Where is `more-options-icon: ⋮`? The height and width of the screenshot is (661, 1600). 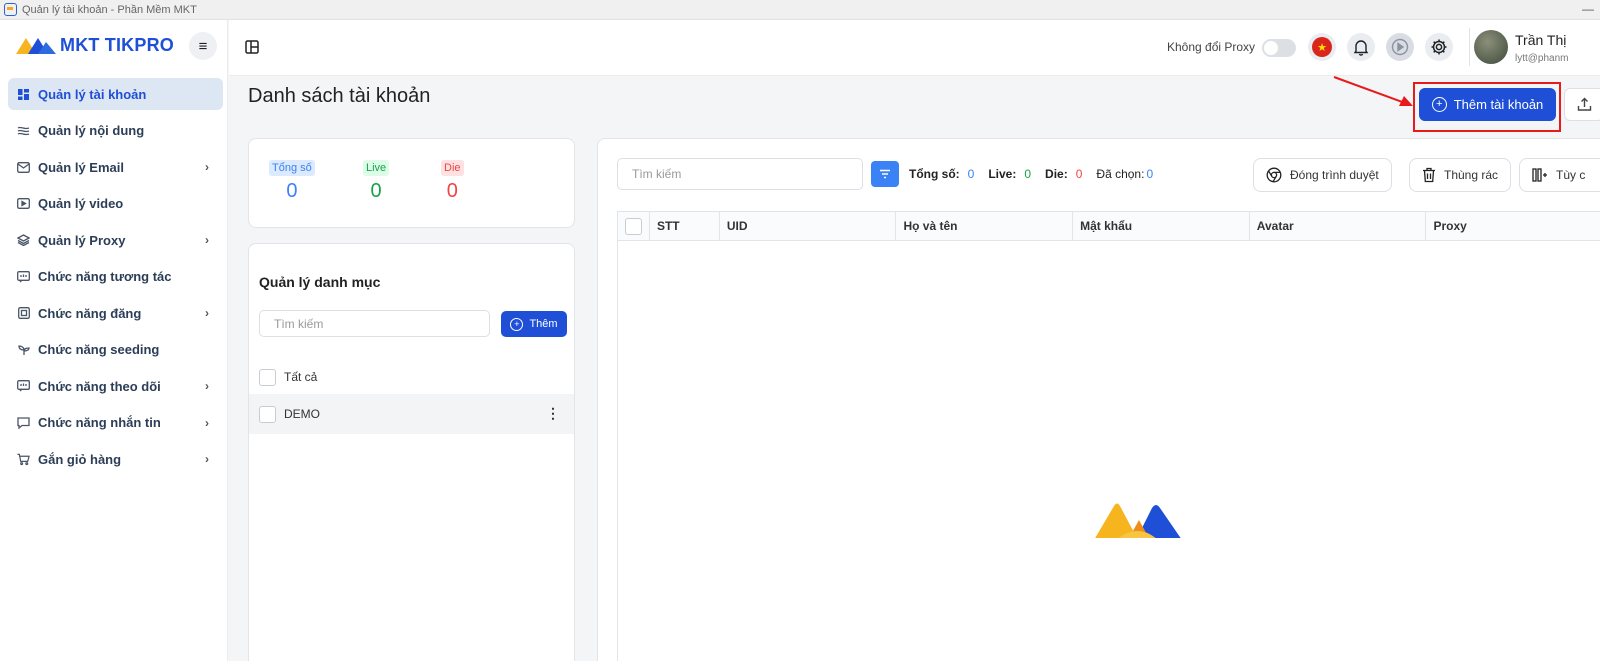 more-options-icon: ⋮ is located at coordinates (553, 413).